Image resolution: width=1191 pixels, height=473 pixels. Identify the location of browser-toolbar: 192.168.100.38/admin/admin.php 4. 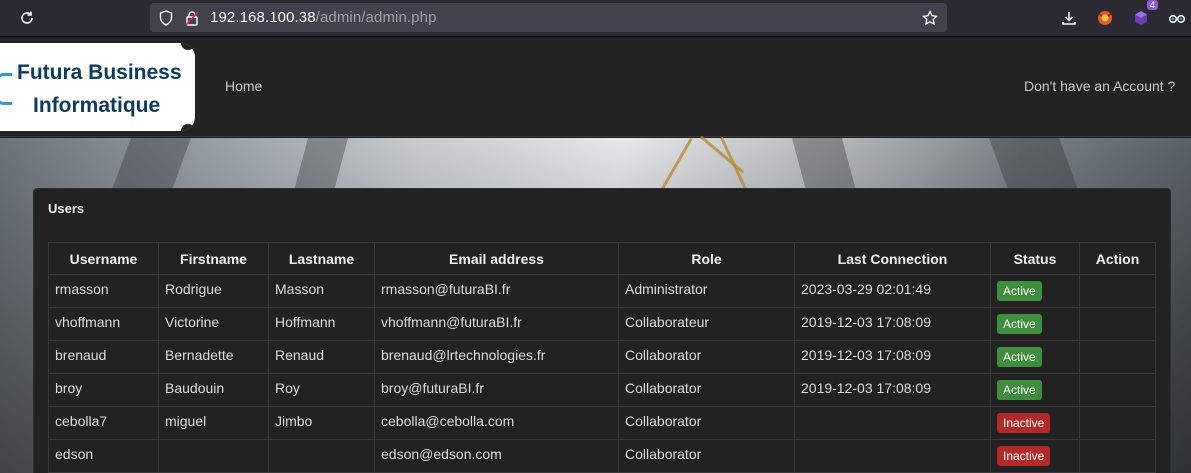
(595, 18).